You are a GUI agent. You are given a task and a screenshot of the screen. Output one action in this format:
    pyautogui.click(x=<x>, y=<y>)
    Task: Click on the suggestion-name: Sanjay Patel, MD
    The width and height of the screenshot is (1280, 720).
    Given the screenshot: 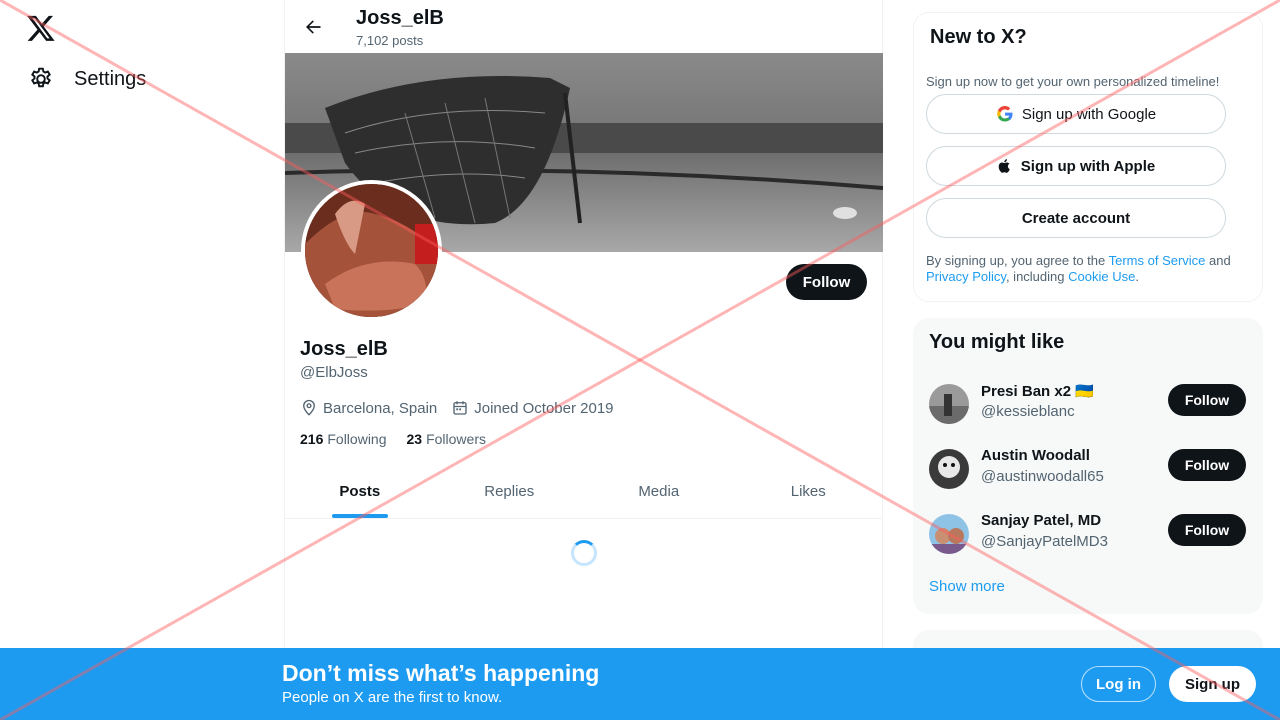 What is the action you would take?
    pyautogui.click(x=1041, y=520)
    